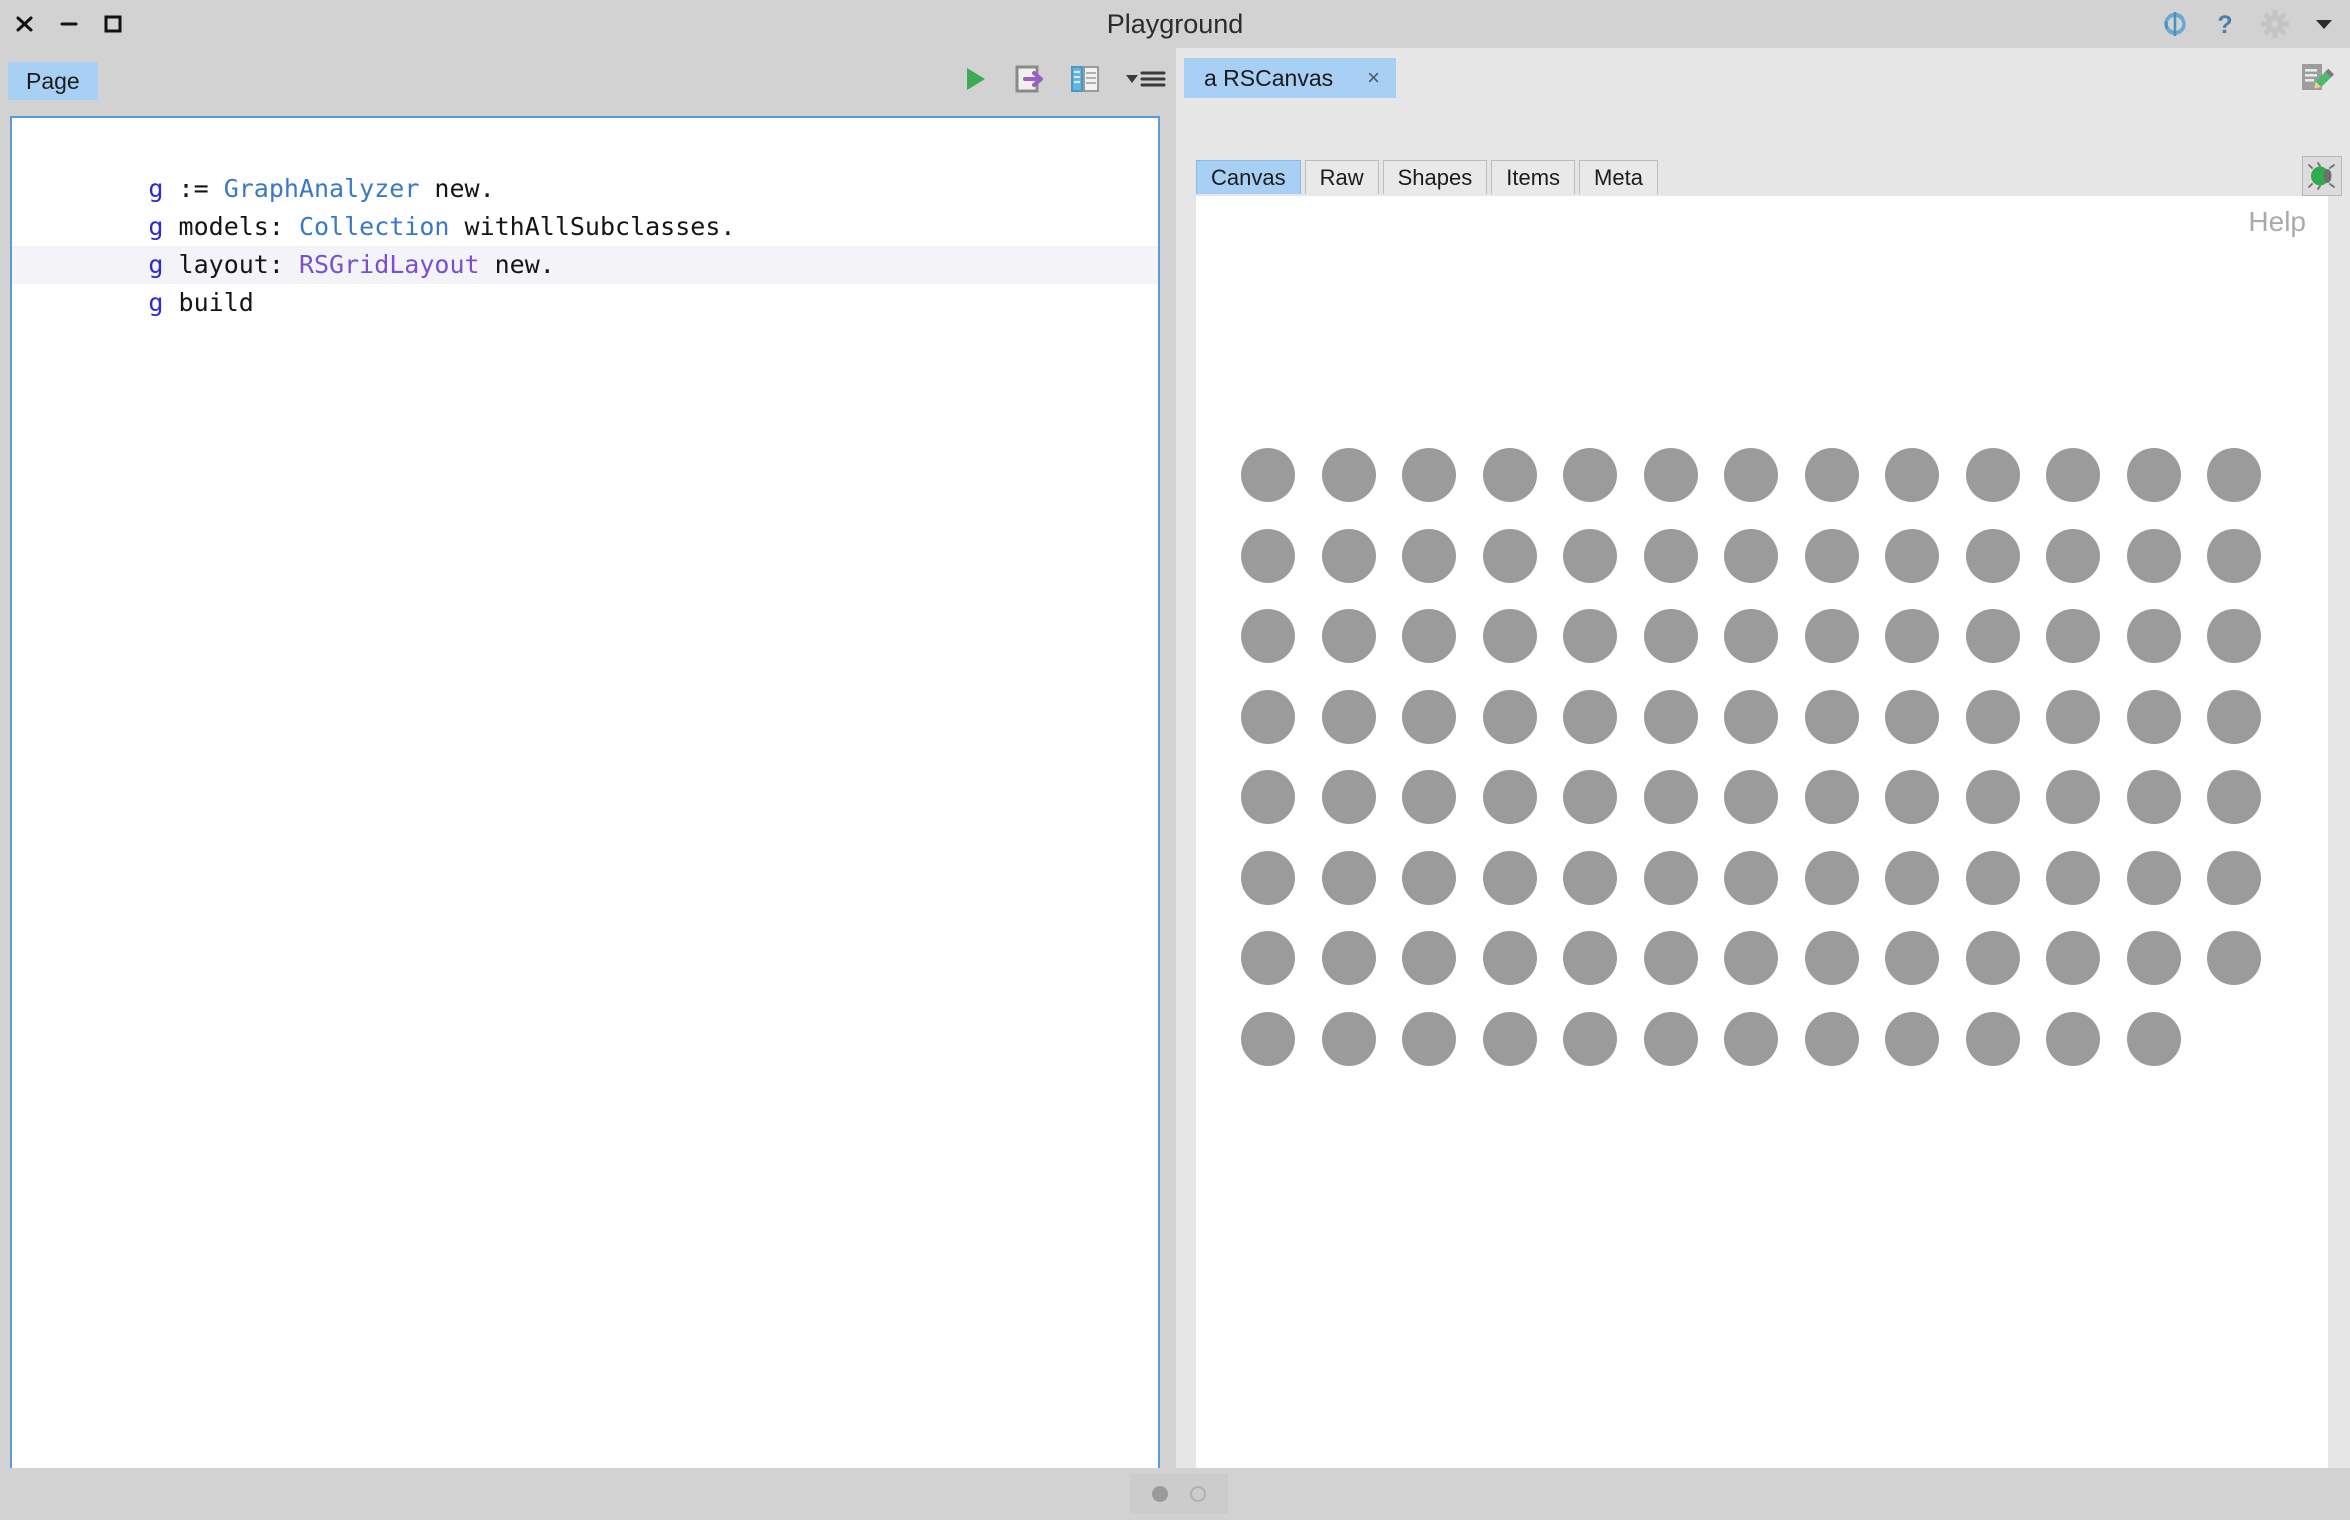 Image resolution: width=2350 pixels, height=1520 pixels. Describe the element at coordinates (1145, 79) in the screenshot. I see `menu-icon` at that location.